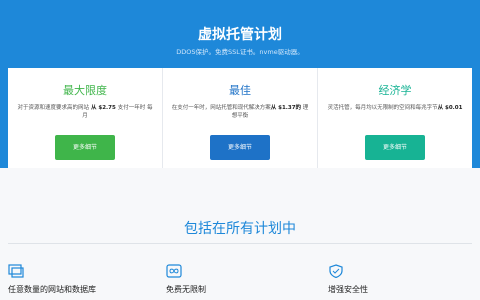  What do you see at coordinates (186, 289) in the screenshot?
I see `feature-label: 免费无限制` at bounding box center [186, 289].